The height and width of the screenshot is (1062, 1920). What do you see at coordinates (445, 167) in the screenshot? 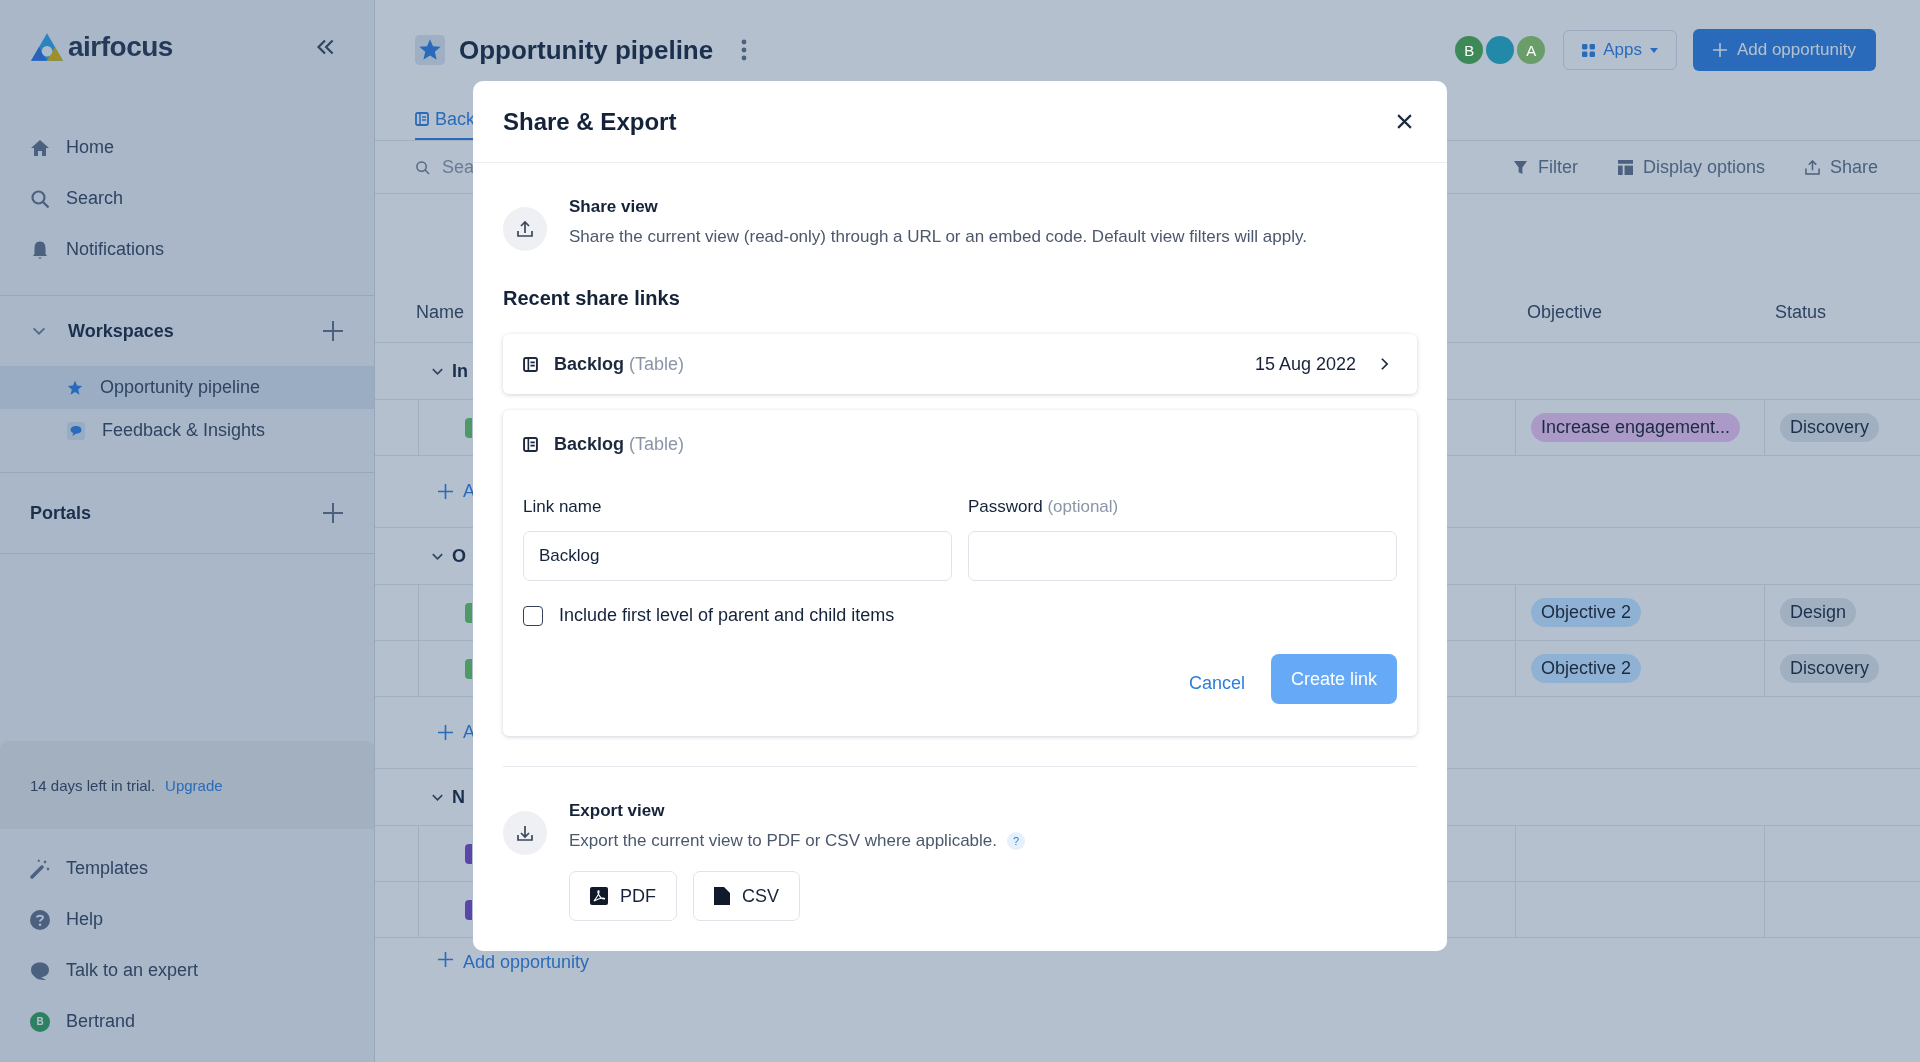
I see `search-field: Sea` at bounding box center [445, 167].